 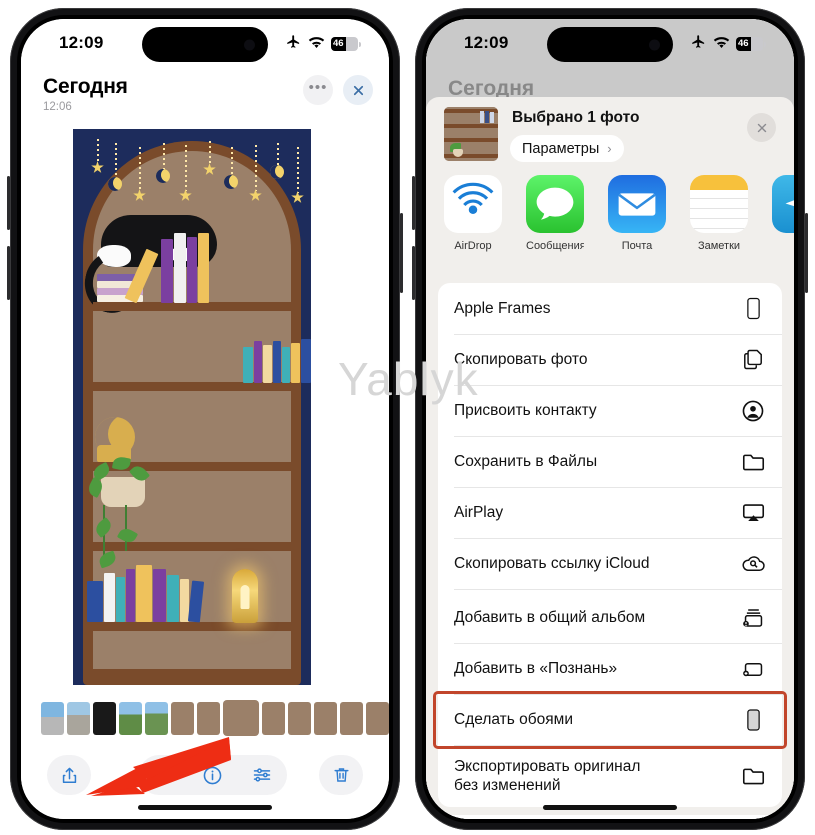 I want to click on share-action-set-wallpaper: Сделать обоями, so click(x=610, y=719).